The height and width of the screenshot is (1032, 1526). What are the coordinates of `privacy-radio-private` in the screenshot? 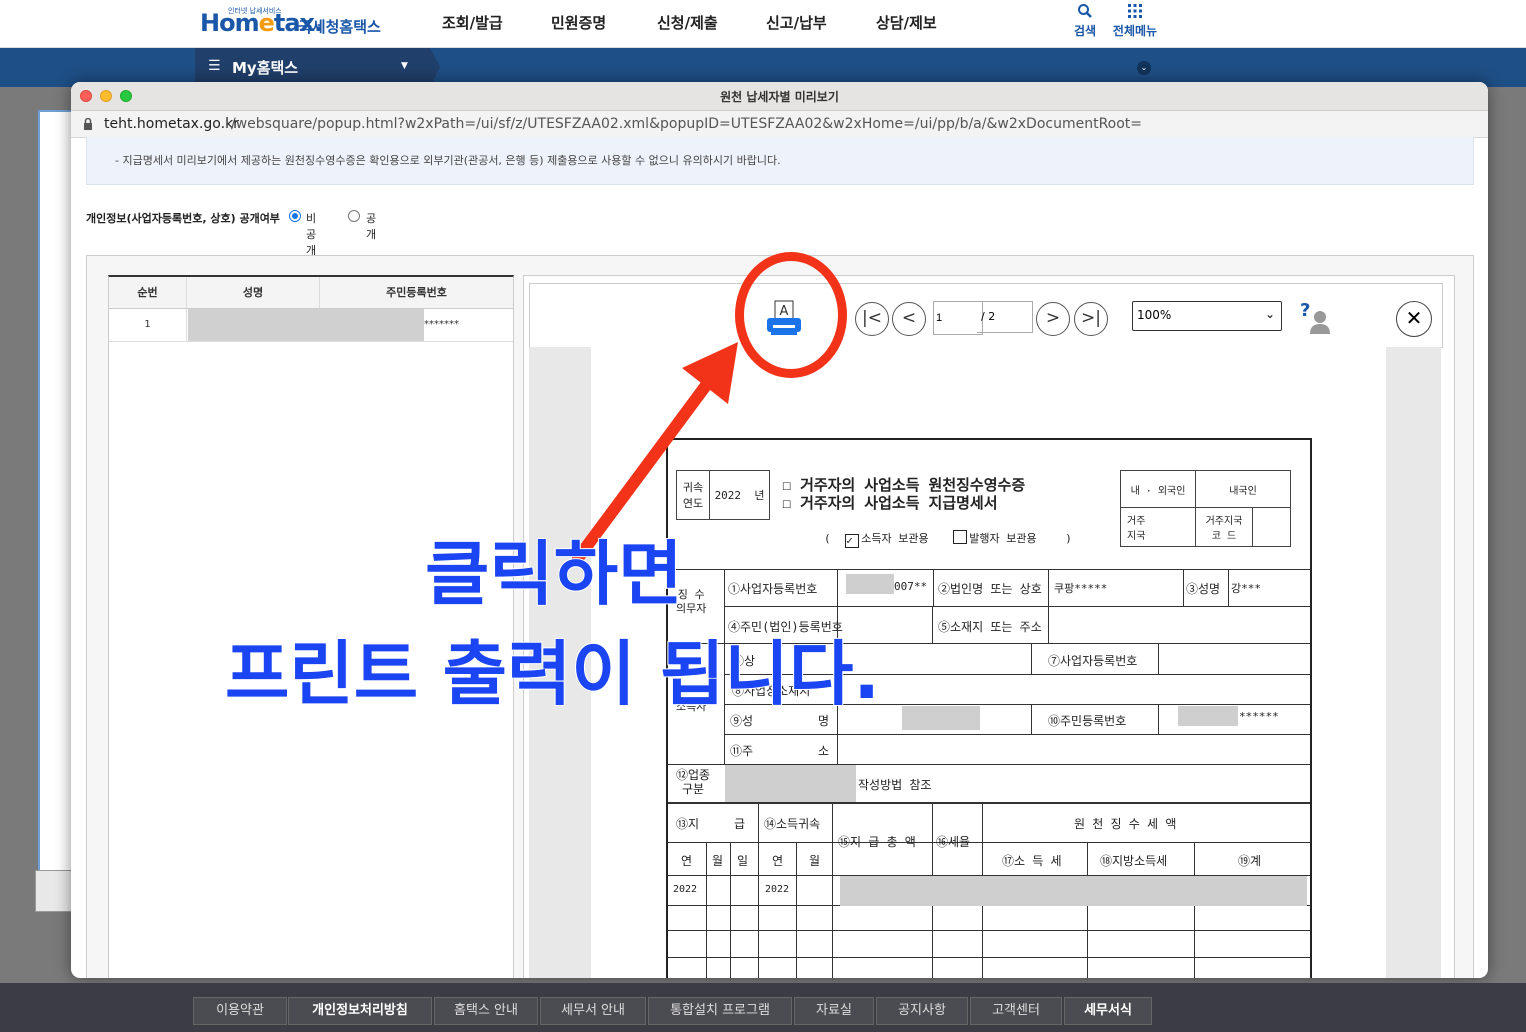 It's located at (295, 216).